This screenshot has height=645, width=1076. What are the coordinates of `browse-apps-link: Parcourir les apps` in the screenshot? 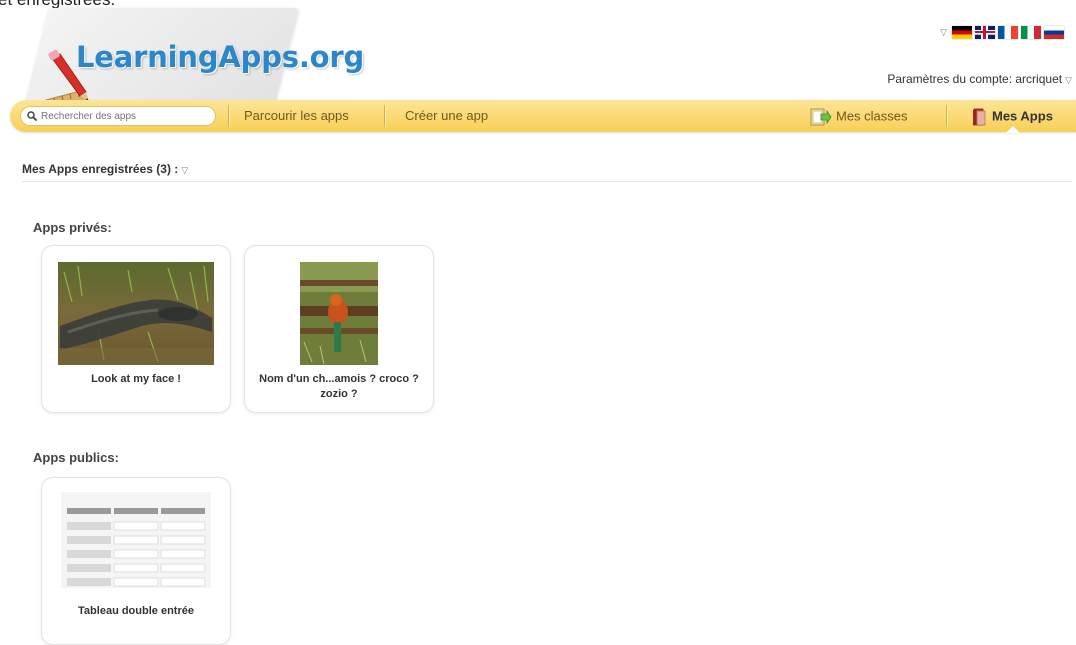 It's located at (296, 115).